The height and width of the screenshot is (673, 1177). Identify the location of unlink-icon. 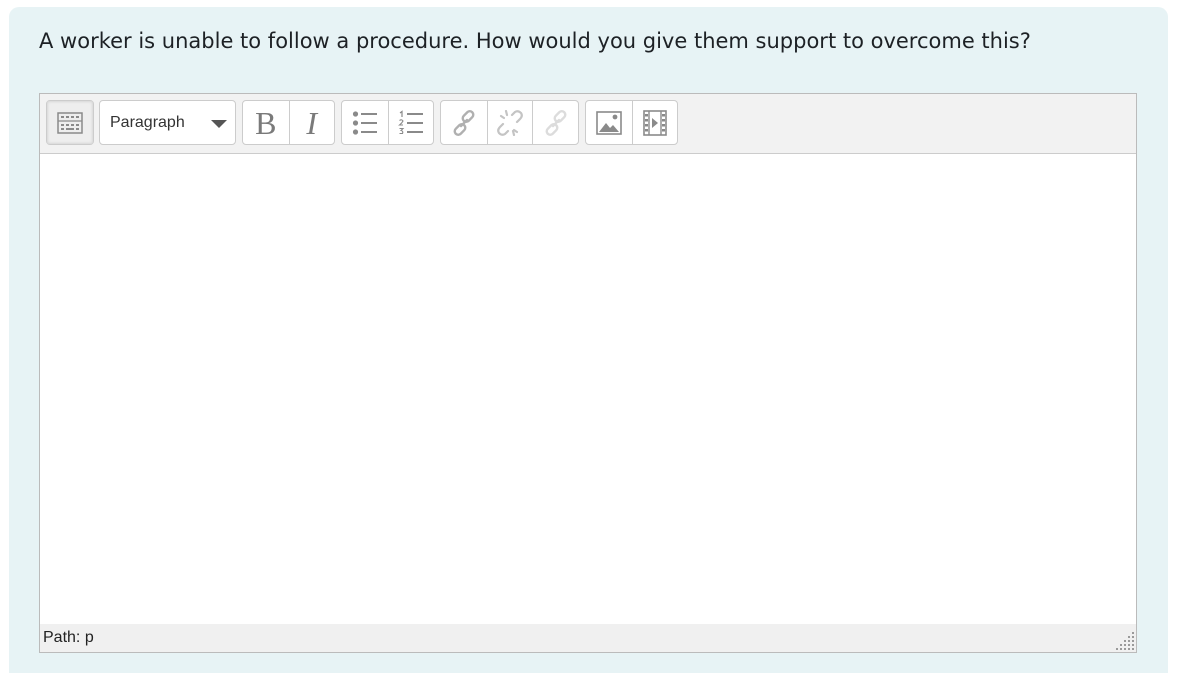
(510, 122).